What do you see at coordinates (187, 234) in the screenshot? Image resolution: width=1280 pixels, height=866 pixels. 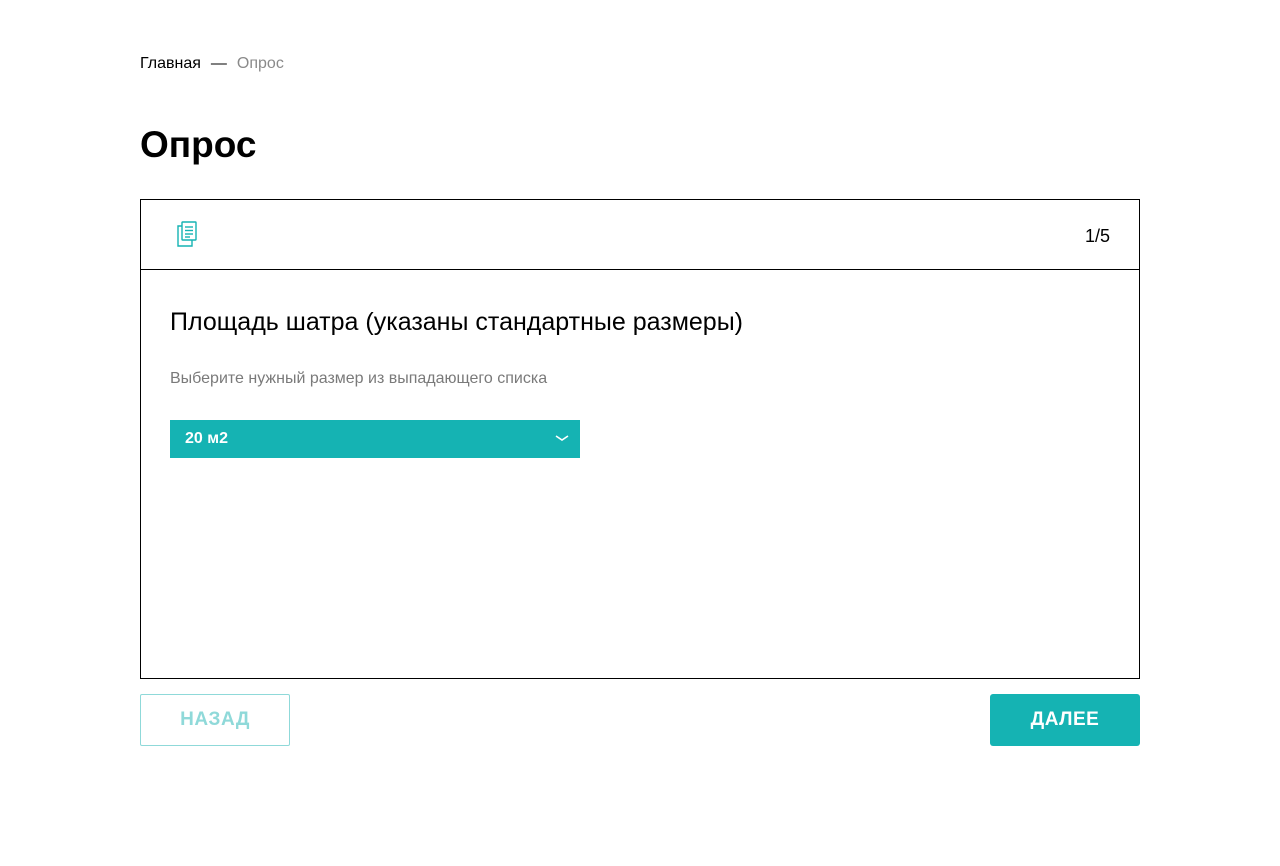 I see `document-icon` at bounding box center [187, 234].